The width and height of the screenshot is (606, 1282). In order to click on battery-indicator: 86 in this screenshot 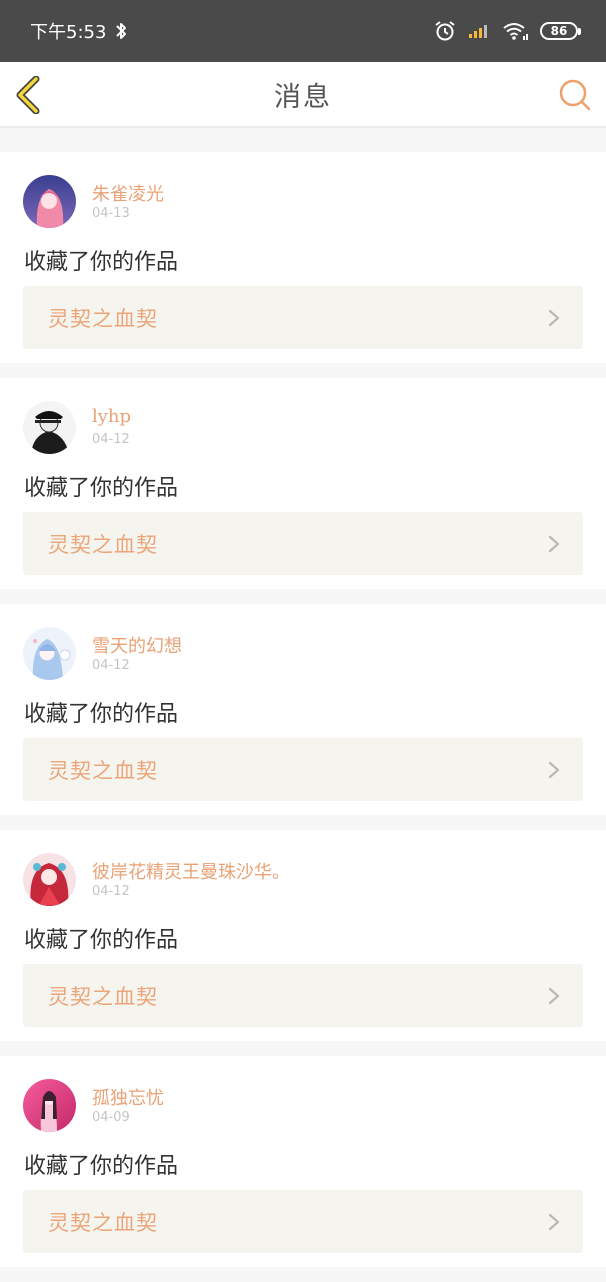, I will do `click(560, 31)`.